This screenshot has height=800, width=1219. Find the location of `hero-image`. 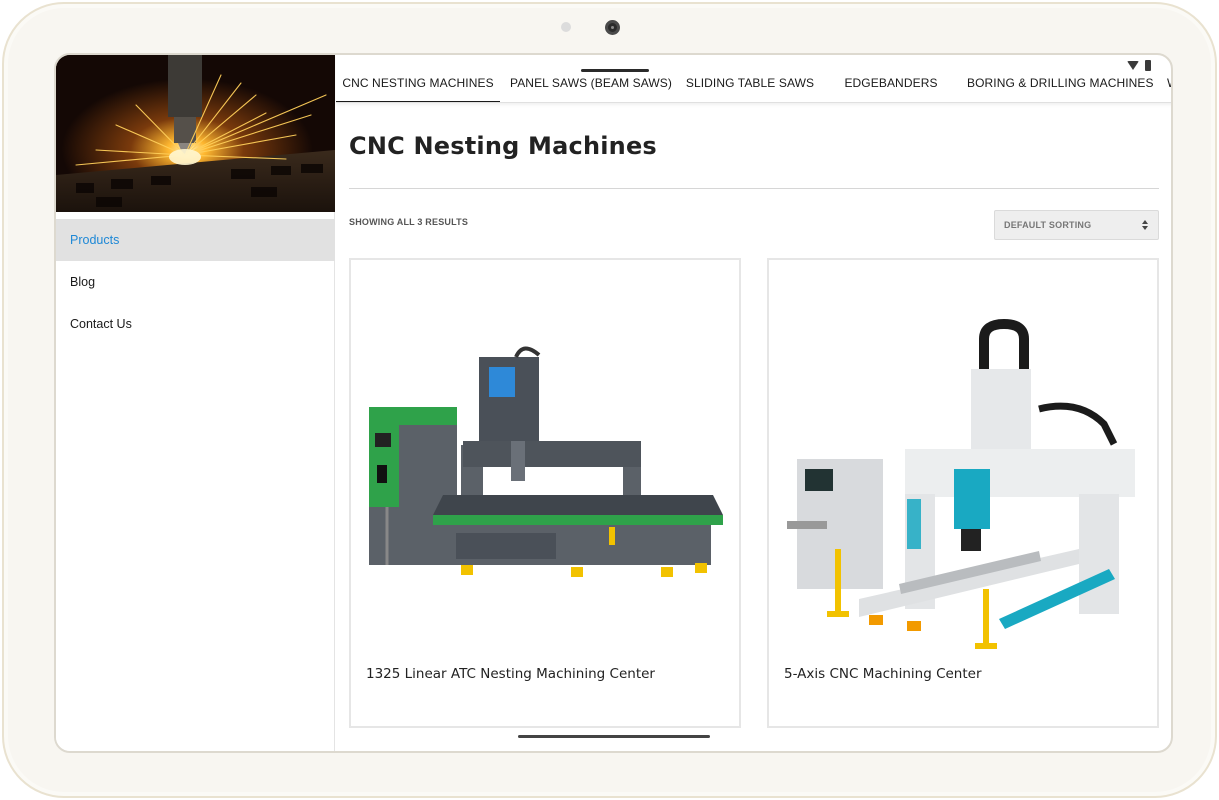

hero-image is located at coordinates (195, 133).